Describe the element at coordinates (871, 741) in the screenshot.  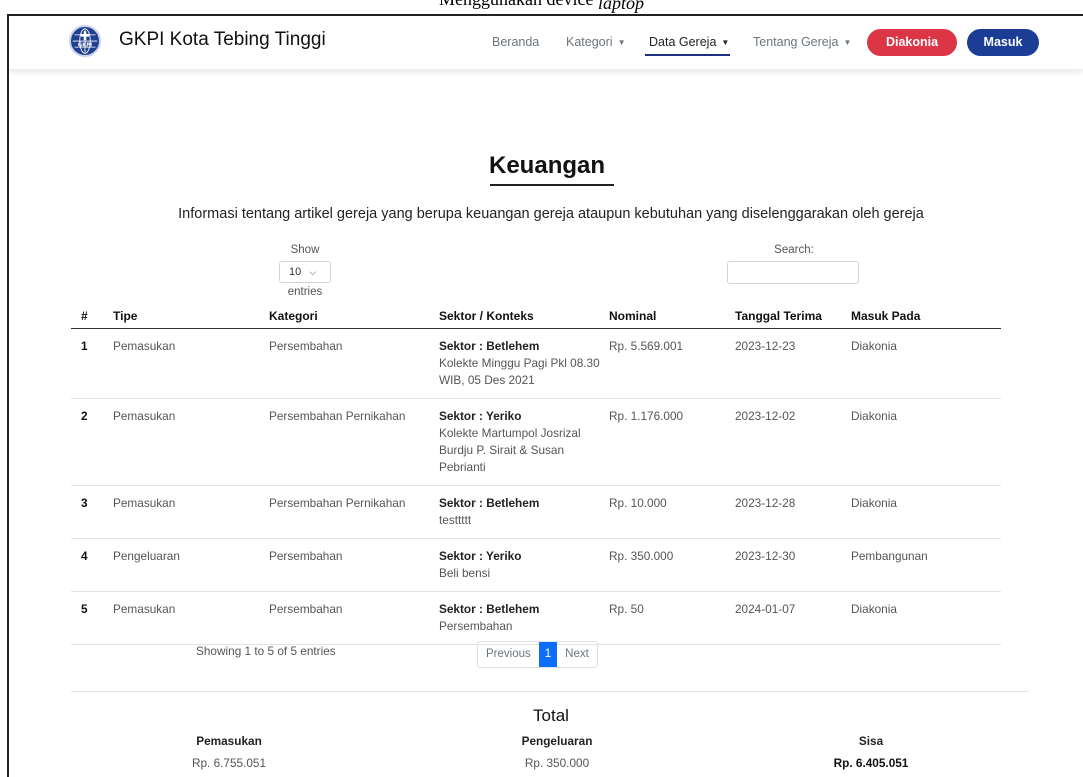
I see `sisa-label: Sisa` at that location.